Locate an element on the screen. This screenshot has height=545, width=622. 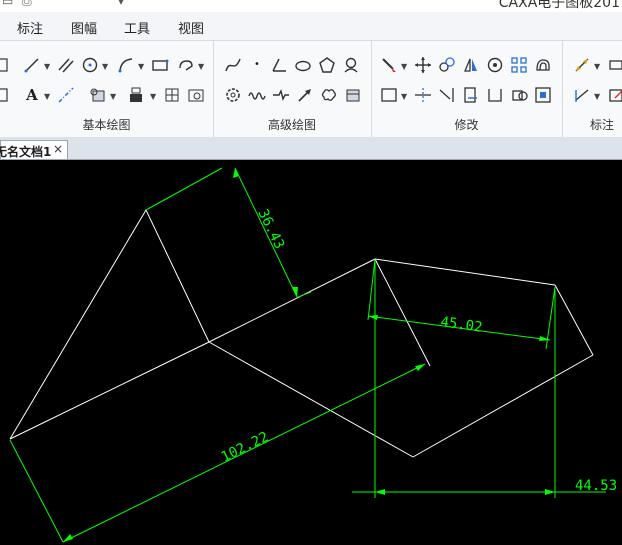
chamfer-icon is located at coordinates (519, 95).